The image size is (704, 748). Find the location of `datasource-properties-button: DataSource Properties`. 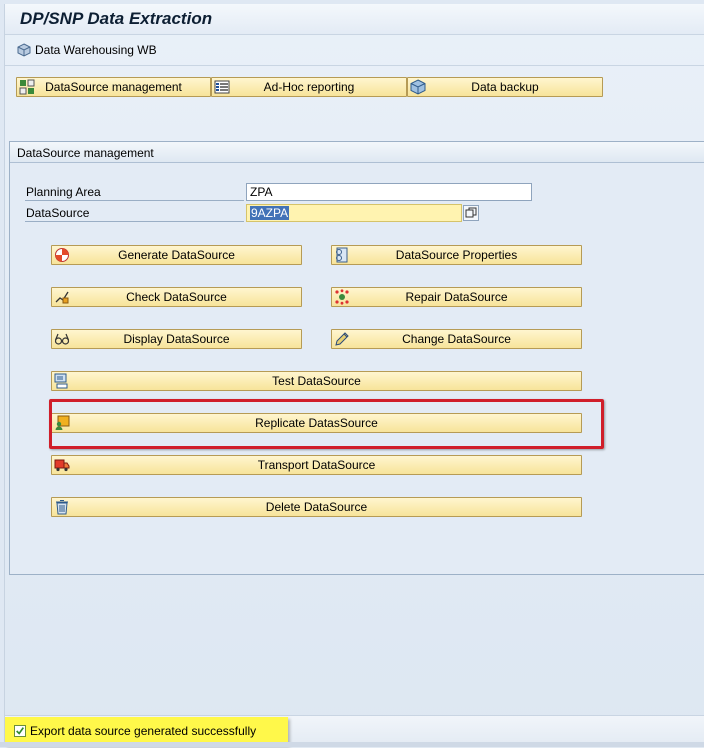

datasource-properties-button: DataSource Properties is located at coordinates (456, 255).